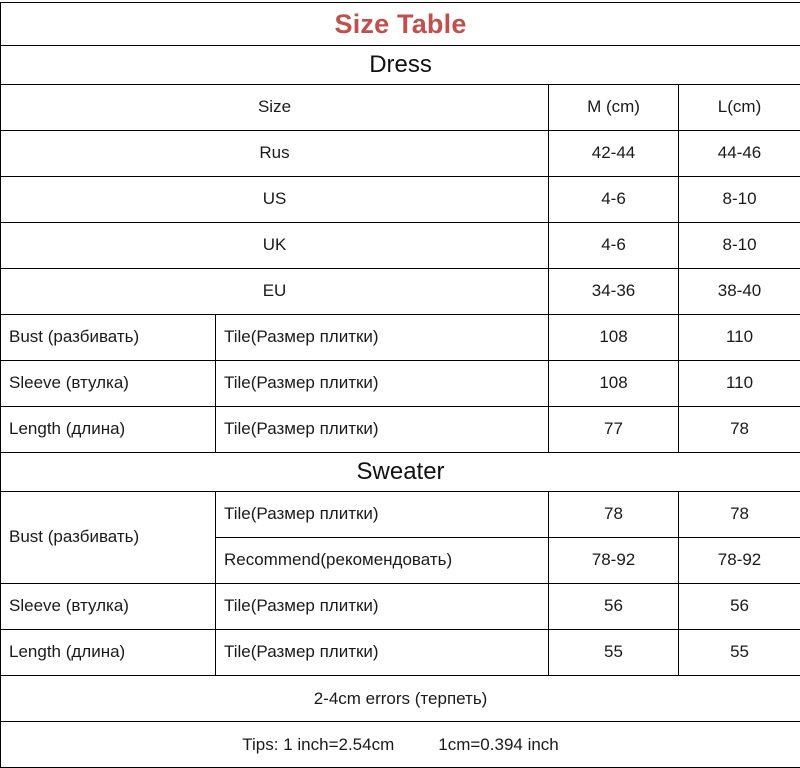 The image size is (800, 768). I want to click on table-row: Length (длина) Tile(Размер плитки) 77 78, so click(400, 430).